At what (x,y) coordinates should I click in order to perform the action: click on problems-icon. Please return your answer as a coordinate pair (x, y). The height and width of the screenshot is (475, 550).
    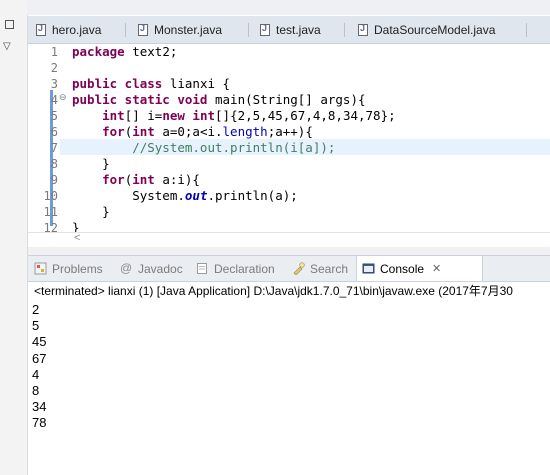
    Looking at the image, I should click on (40, 268).